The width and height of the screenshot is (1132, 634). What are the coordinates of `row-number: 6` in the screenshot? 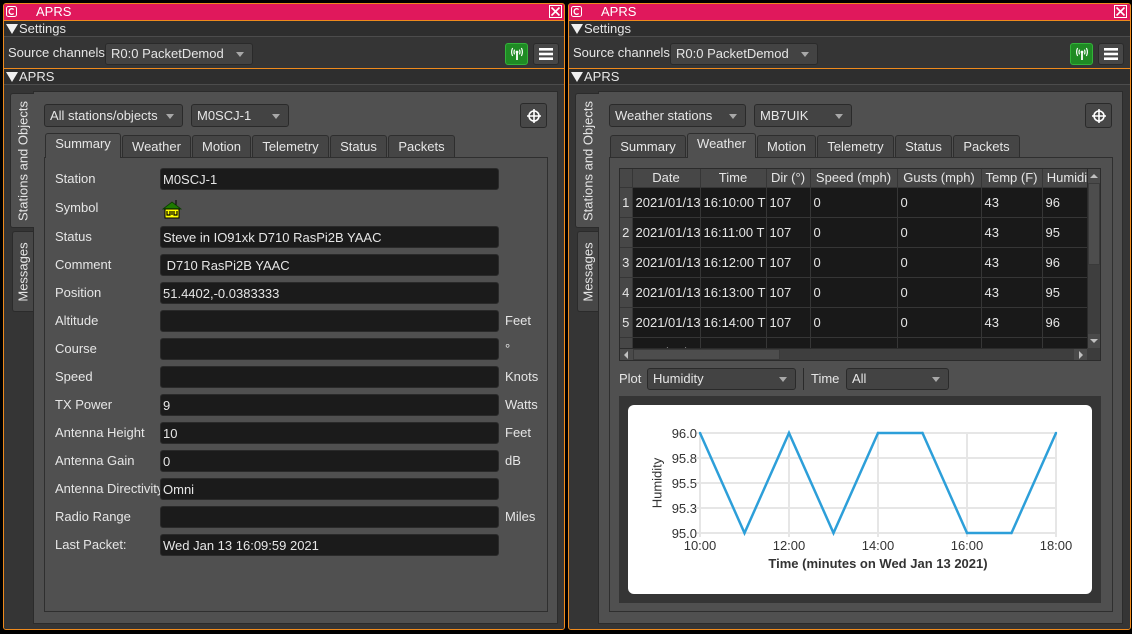 It's located at (626, 342).